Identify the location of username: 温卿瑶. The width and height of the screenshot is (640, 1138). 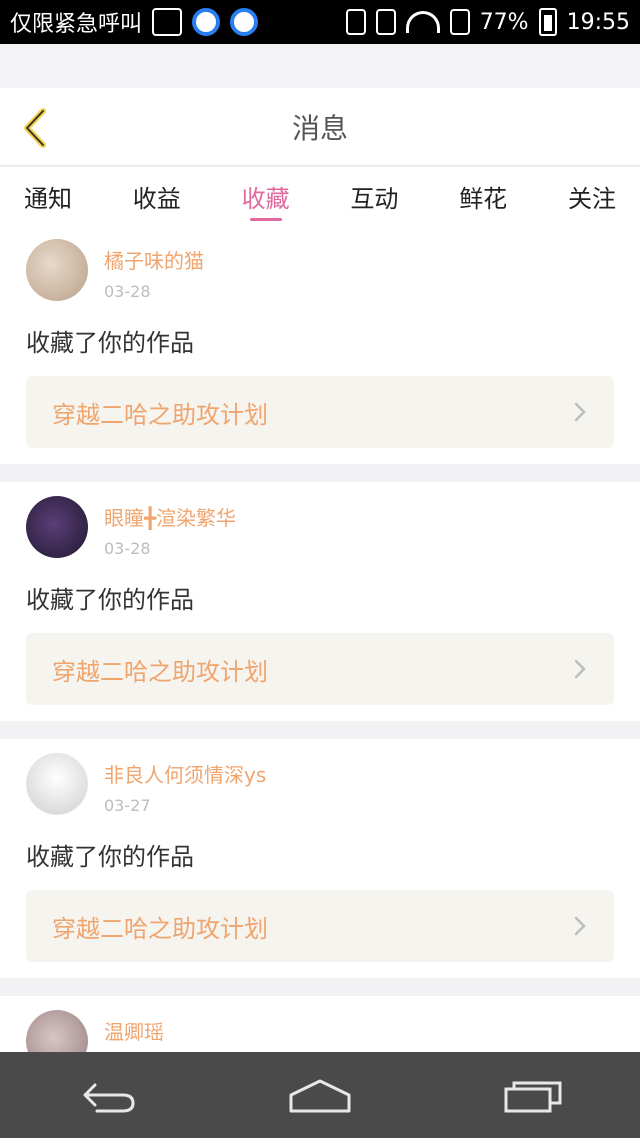
(134, 1030).